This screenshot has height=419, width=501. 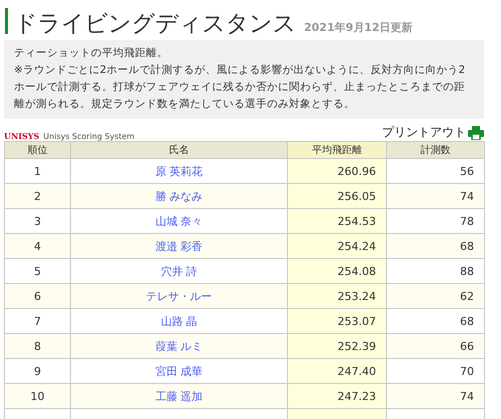 I want to click on table-cell: 247.40, so click(x=337, y=371).